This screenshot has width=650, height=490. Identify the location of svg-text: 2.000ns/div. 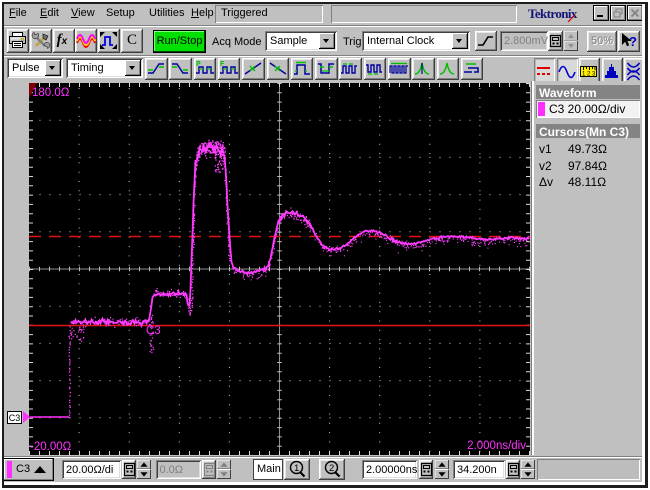
(496, 446).